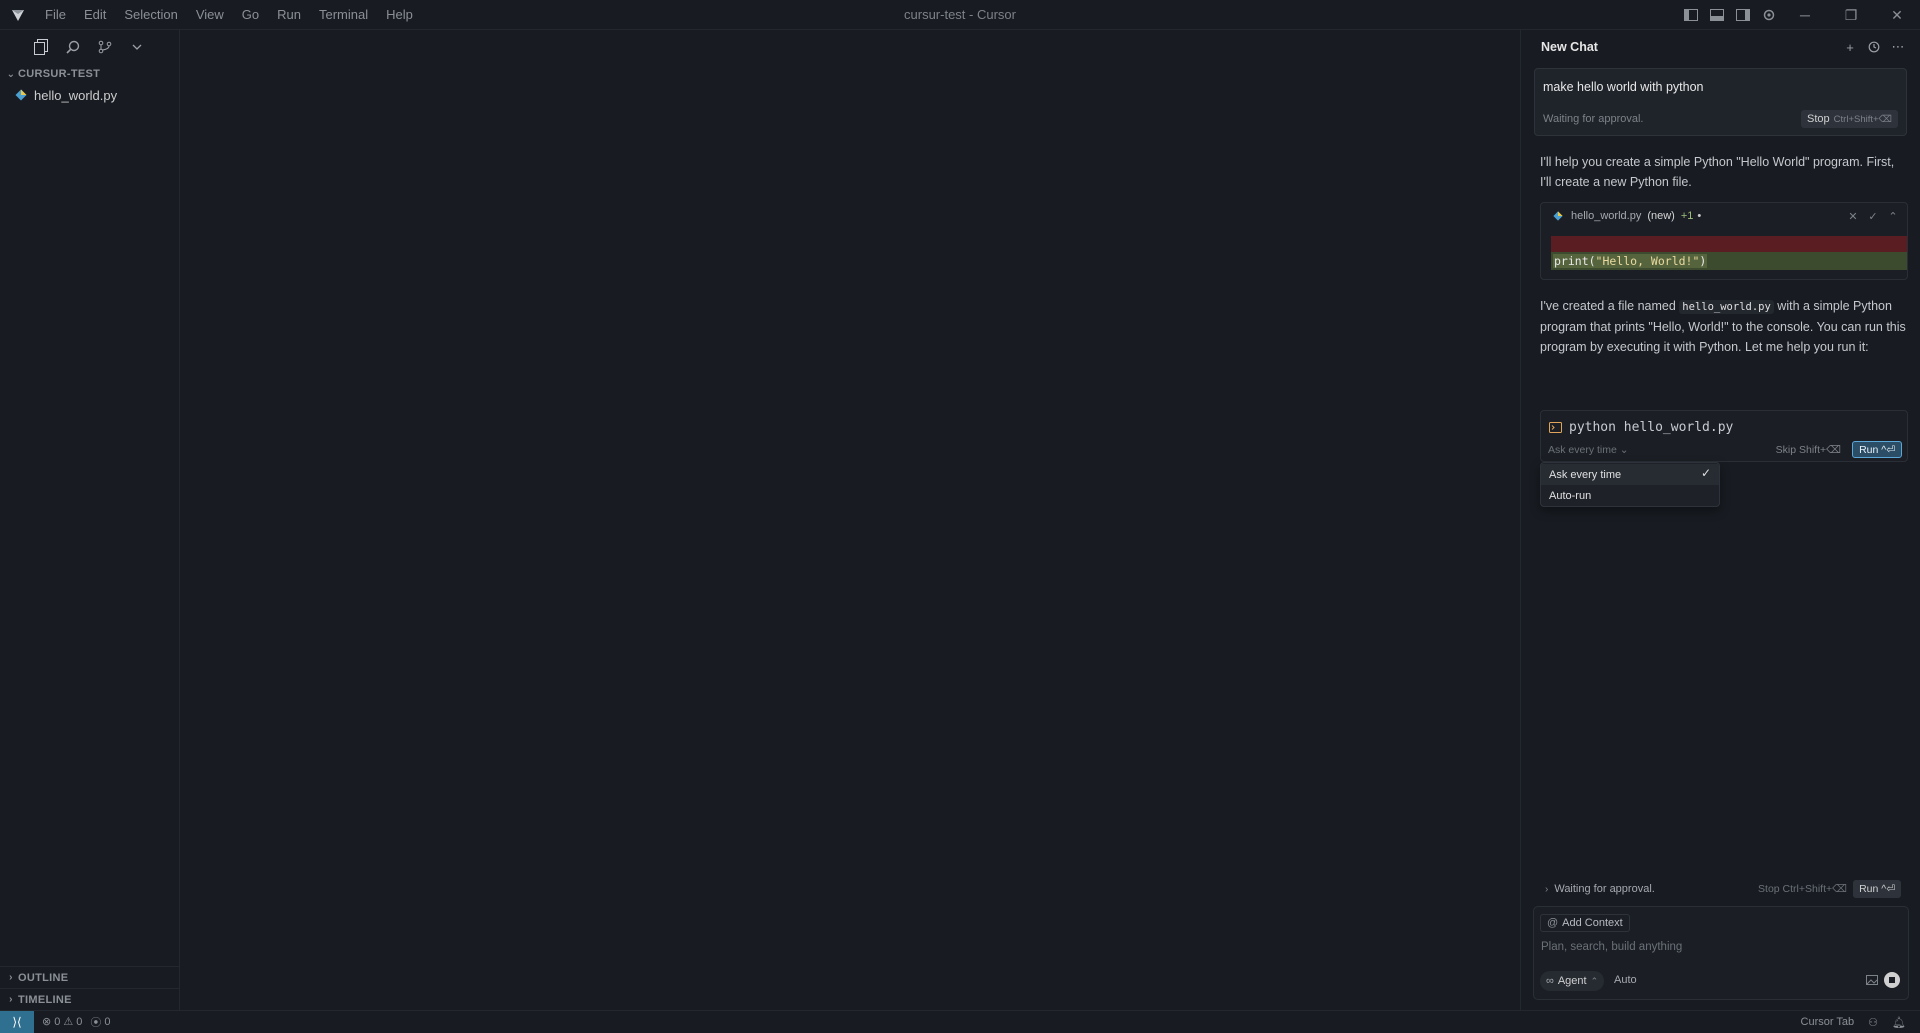 Image resolution: width=1920 pixels, height=1033 pixels. What do you see at coordinates (57, 1021) in the screenshot?
I see `error-count: 0` at bounding box center [57, 1021].